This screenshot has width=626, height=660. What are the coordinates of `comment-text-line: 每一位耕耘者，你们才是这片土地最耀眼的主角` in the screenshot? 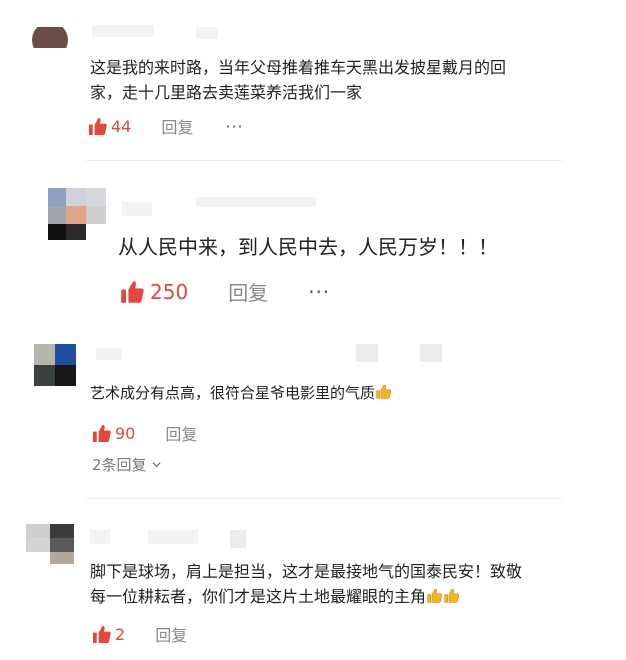 It's located at (306, 598).